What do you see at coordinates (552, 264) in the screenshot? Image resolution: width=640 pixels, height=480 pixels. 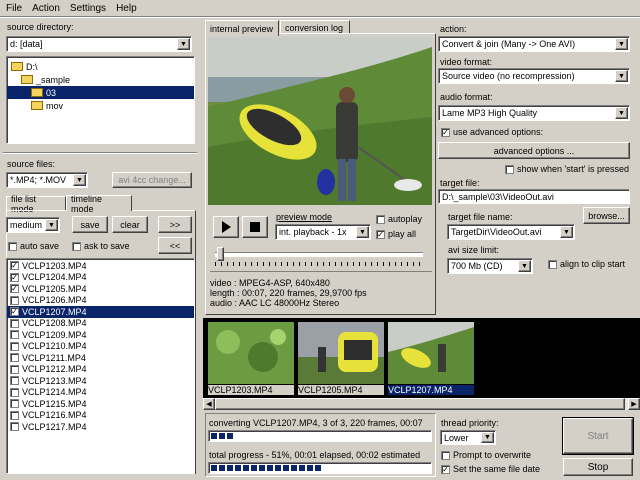 I see `align-to-clip-checkbox` at bounding box center [552, 264].